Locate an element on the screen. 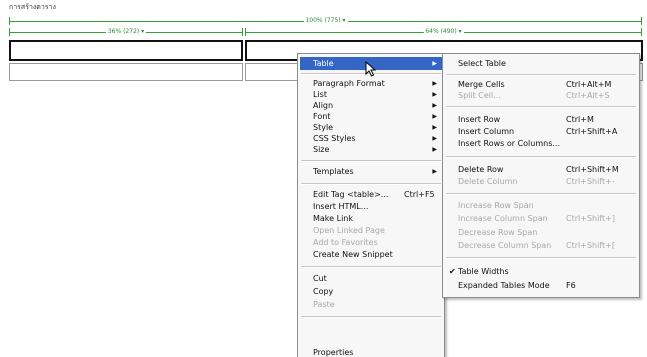 The width and height of the screenshot is (647, 357). submenu-item-decrease-column-span: Decrease Column Span Ctrl+Shift+[ is located at coordinates (536, 245).